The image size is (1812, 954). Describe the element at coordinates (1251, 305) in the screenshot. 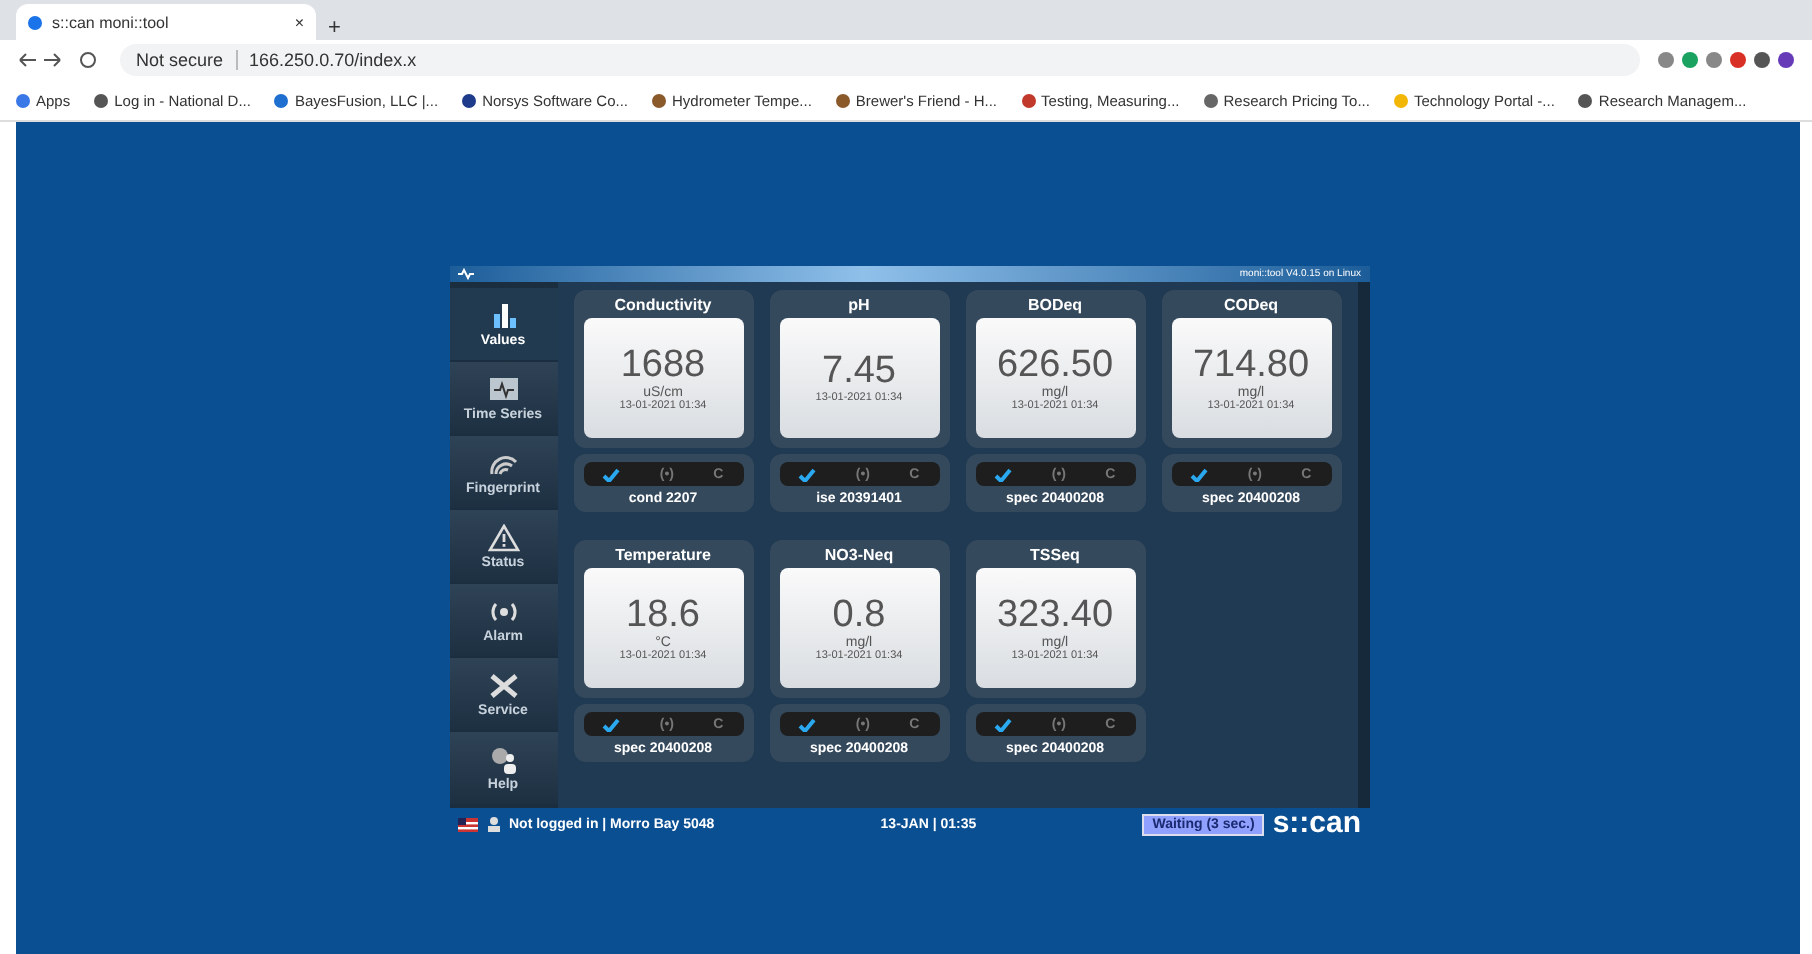

I see `parameter-name: CODeq` at that location.